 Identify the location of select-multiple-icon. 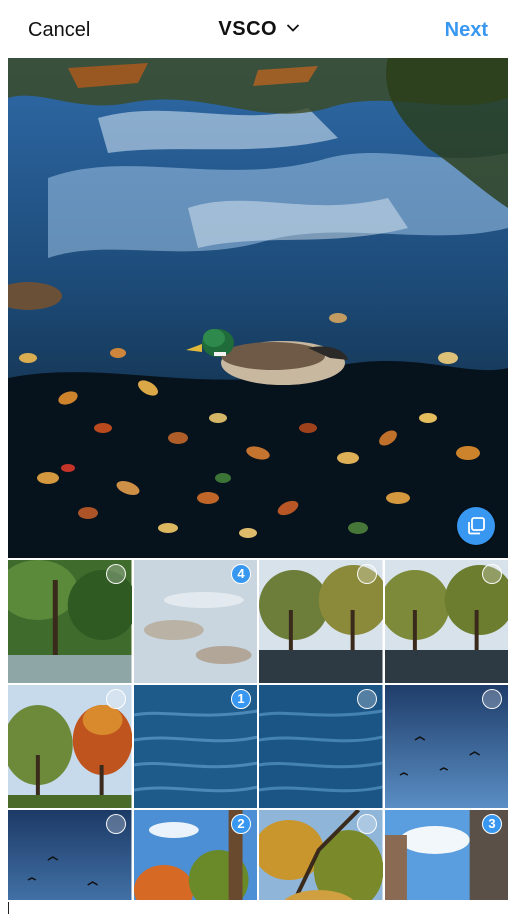
(476, 526).